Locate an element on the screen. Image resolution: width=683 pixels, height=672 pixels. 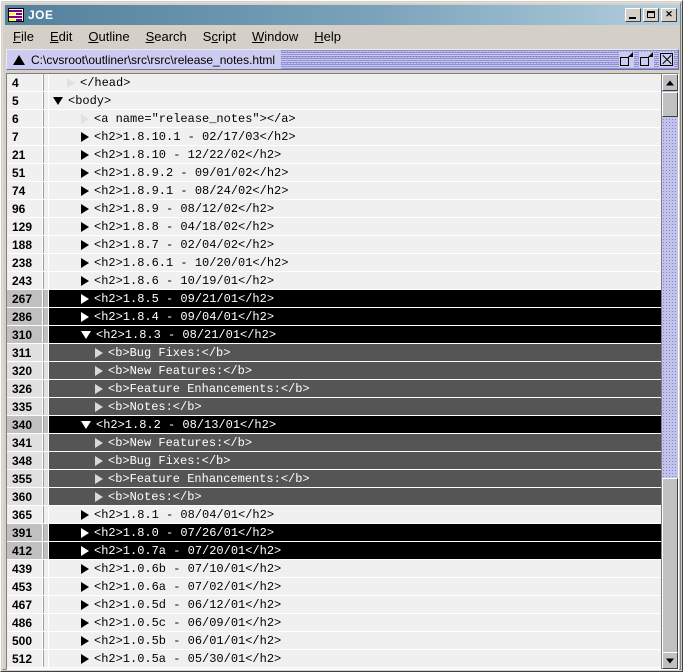
outline-row-content: <h2>1.0.7a - 07/20/01</h2> is located at coordinates (355, 550).